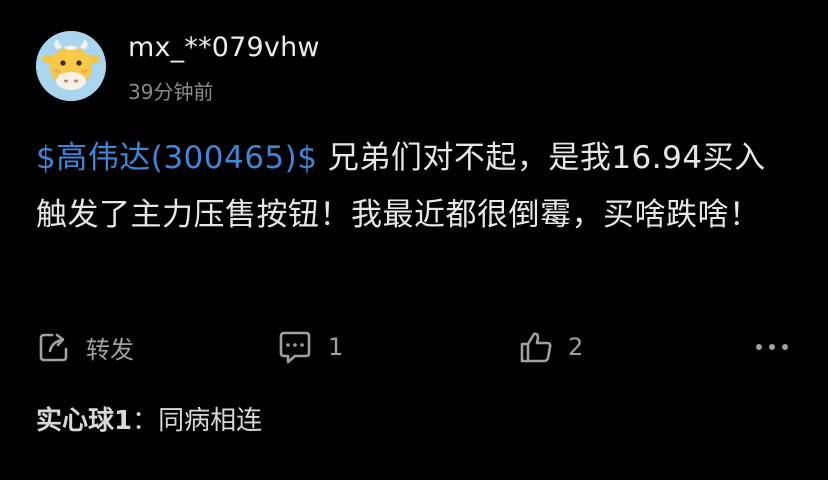 This screenshot has width=828, height=480. Describe the element at coordinates (85, 347) in the screenshot. I see `repost-button: 转发` at that location.